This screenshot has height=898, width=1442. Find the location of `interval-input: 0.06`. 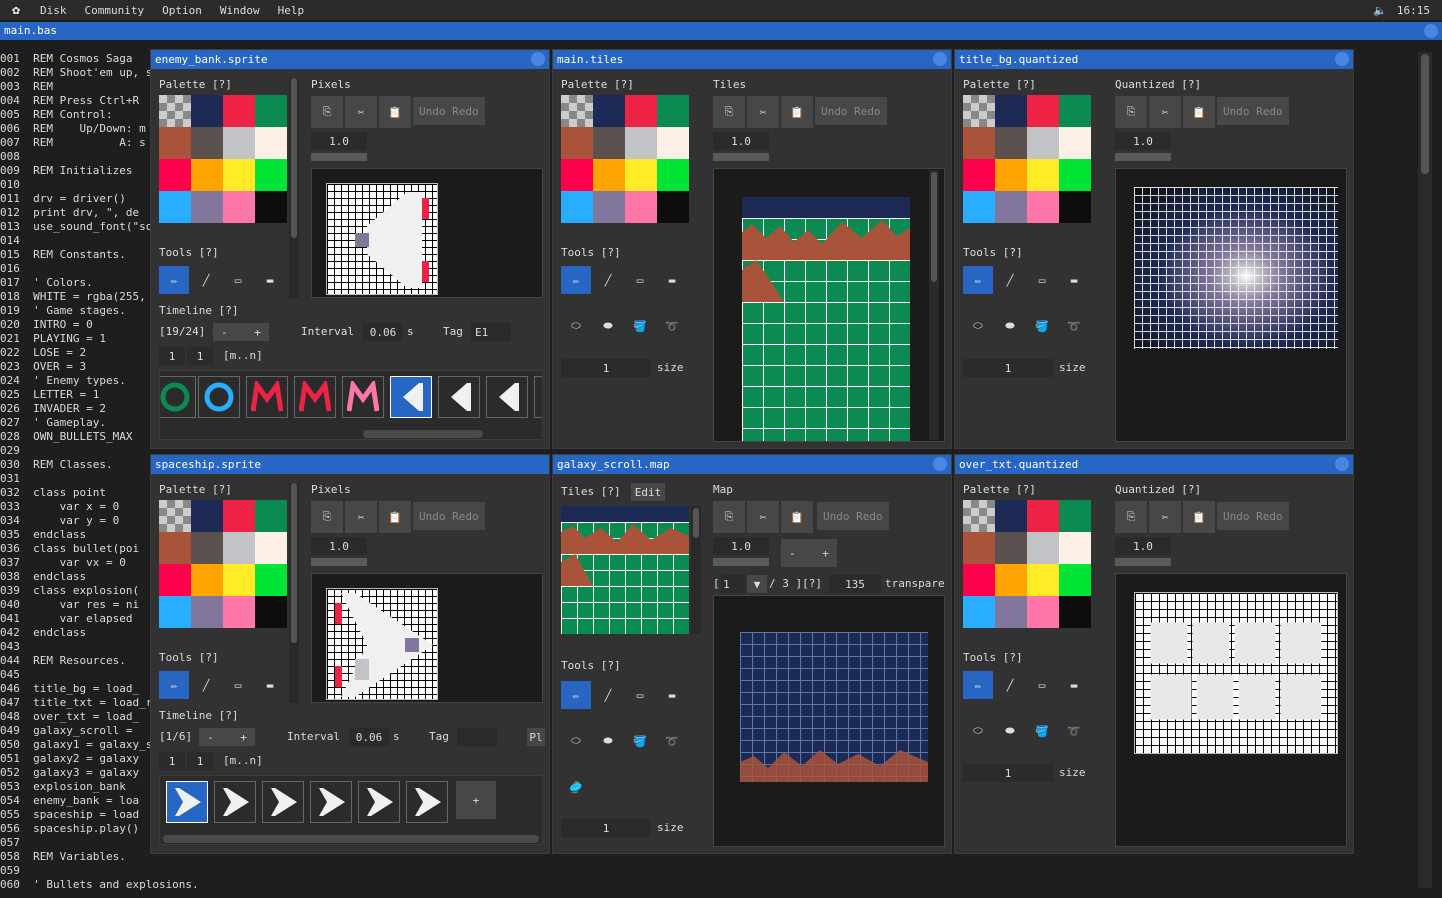

interval-input: 0.06 is located at coordinates (369, 737).